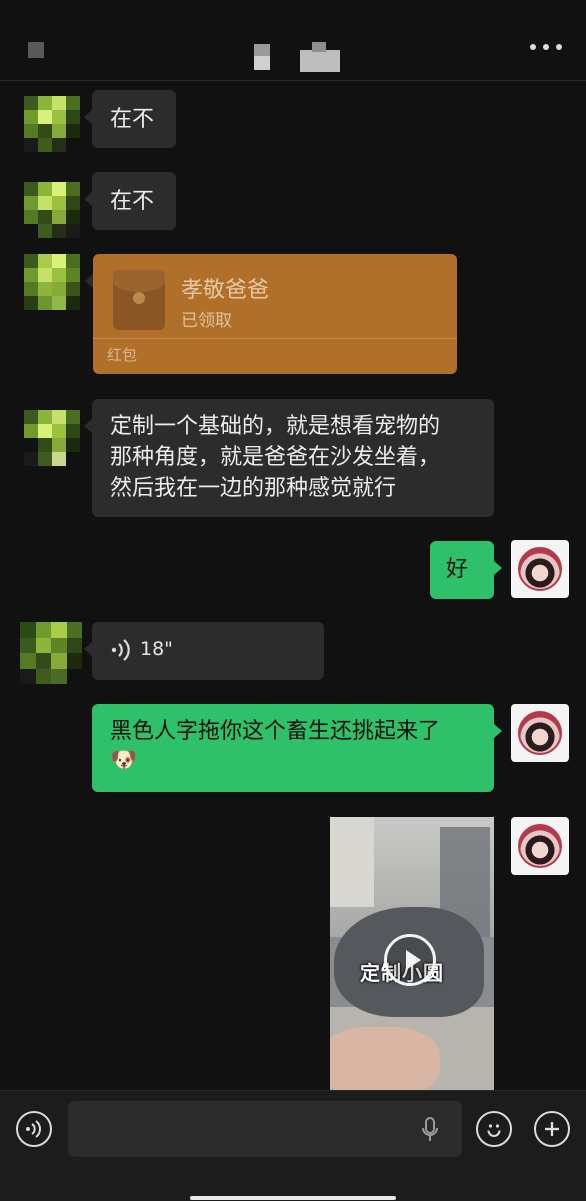  I want to click on plus-icon, so click(552, 1129).